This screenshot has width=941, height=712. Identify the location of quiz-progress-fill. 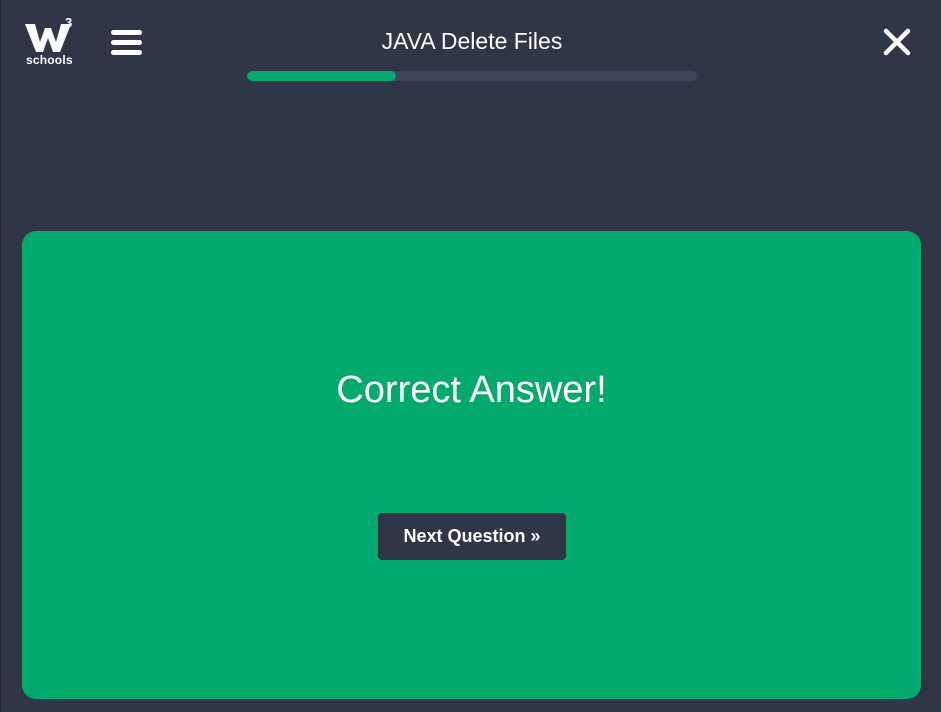
(321, 76).